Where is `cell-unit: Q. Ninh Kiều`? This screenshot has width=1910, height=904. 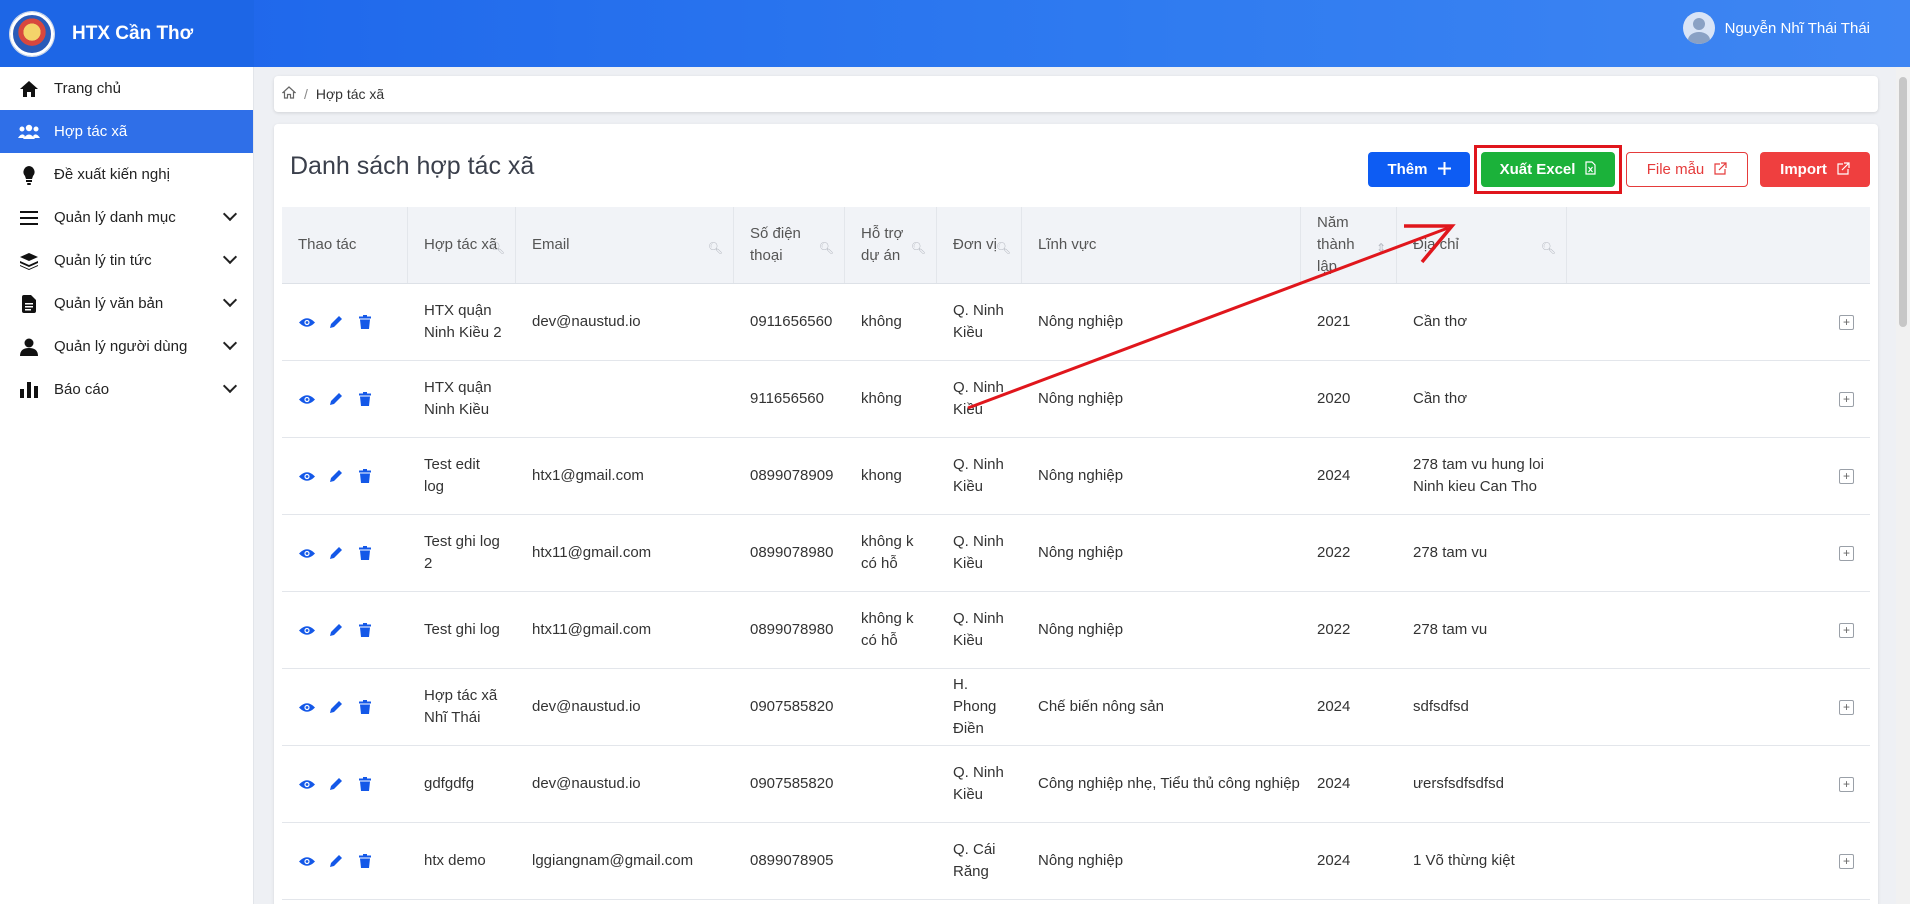
cell-unit: Q. Ninh Kiều is located at coordinates (979, 630).